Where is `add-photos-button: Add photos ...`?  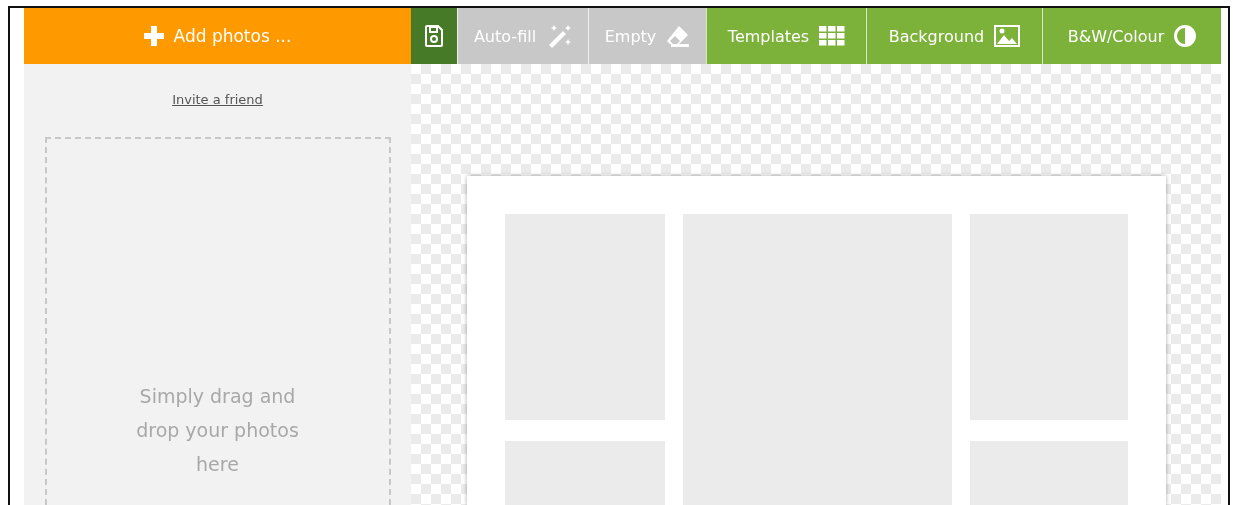 add-photos-button: Add photos ... is located at coordinates (217, 36).